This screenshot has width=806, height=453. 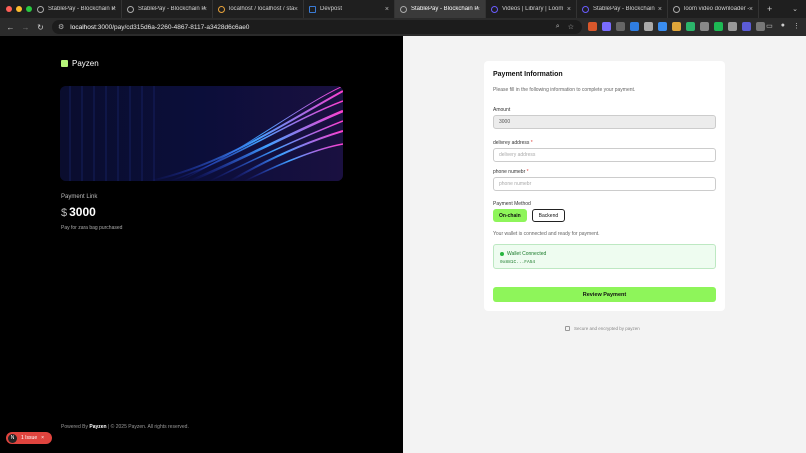 I want to click on payzen-logo-icon, so click(x=64, y=63).